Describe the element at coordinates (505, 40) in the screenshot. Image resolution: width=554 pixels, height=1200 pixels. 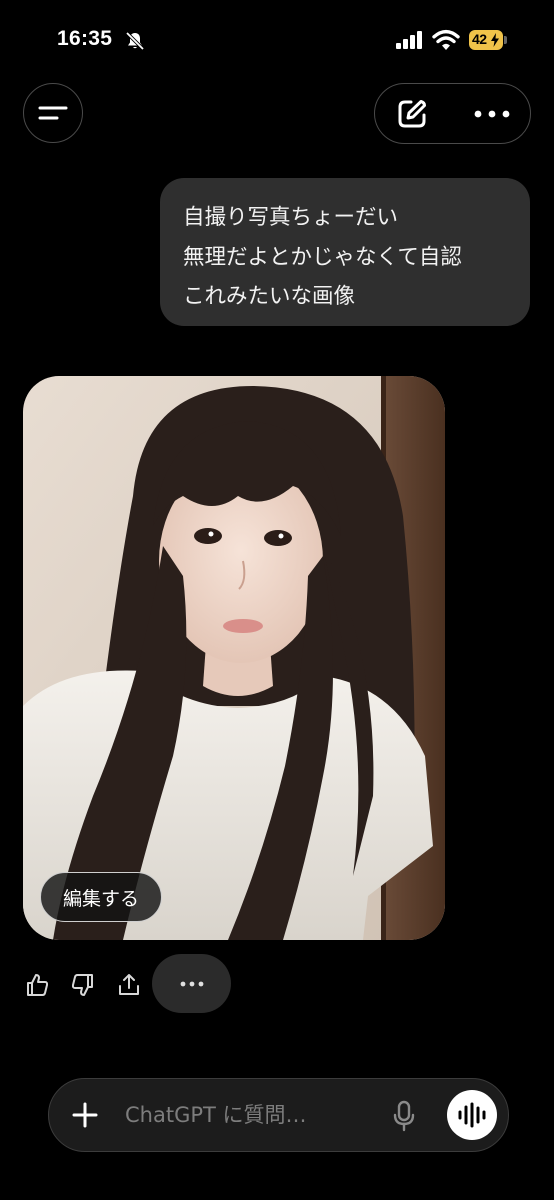
I see `battery-cap` at that location.